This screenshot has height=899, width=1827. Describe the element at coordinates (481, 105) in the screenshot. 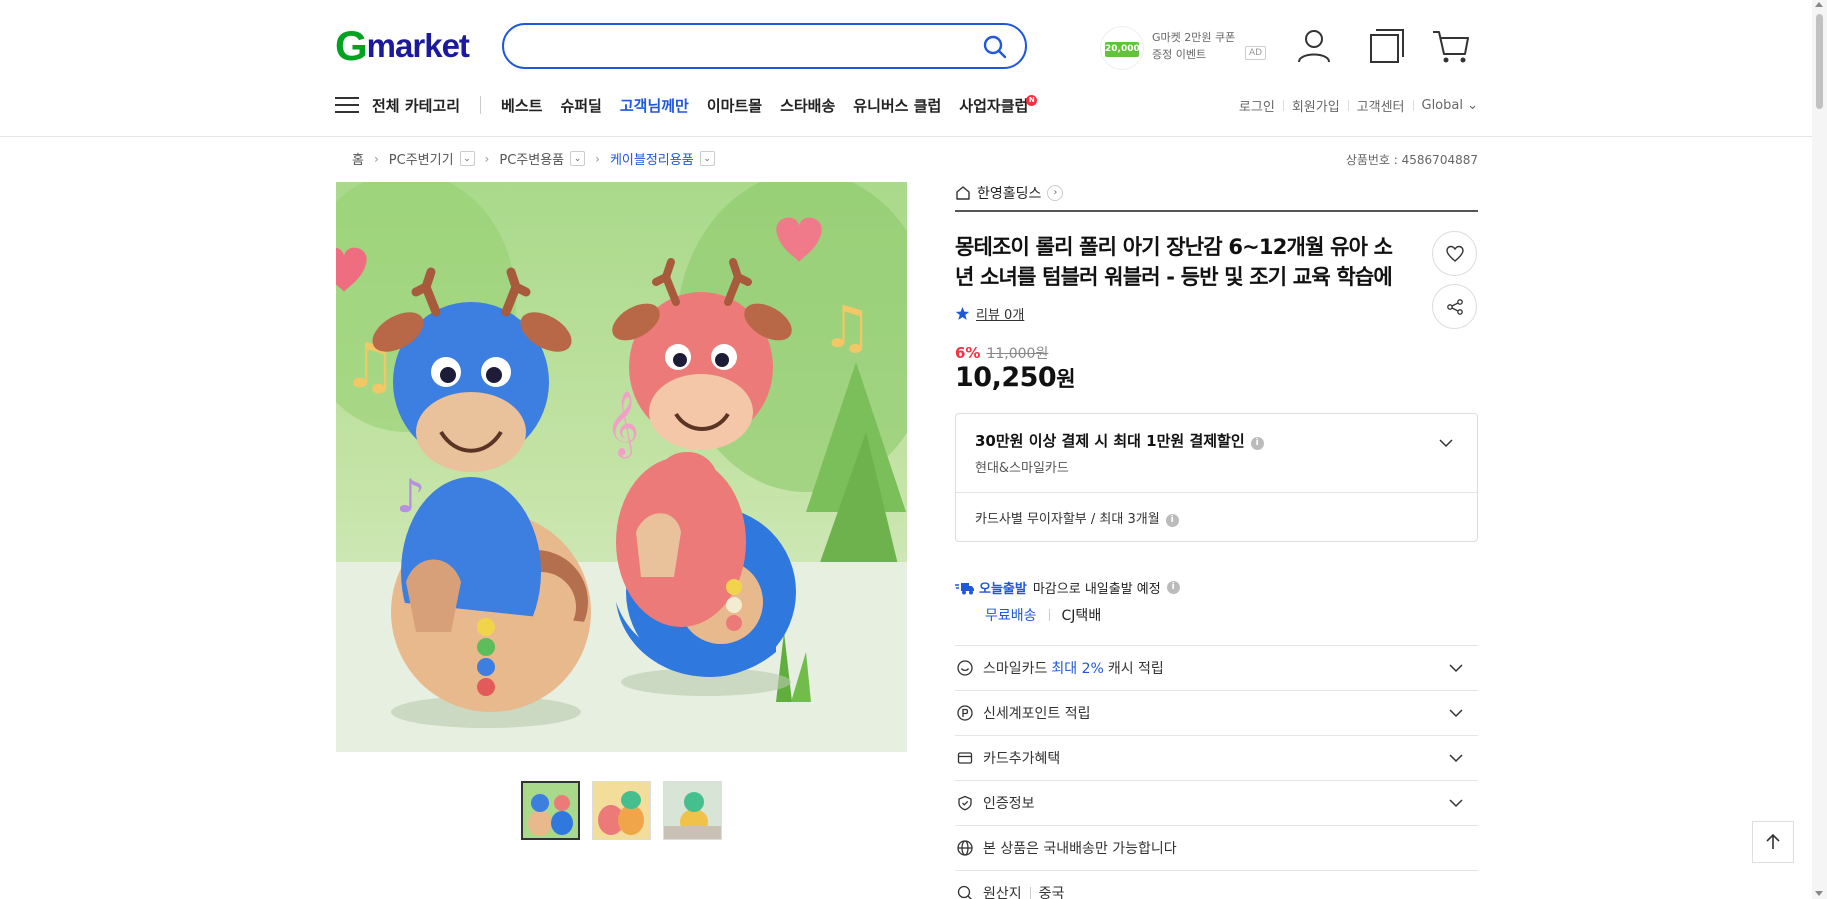

I see `nav-divider` at that location.